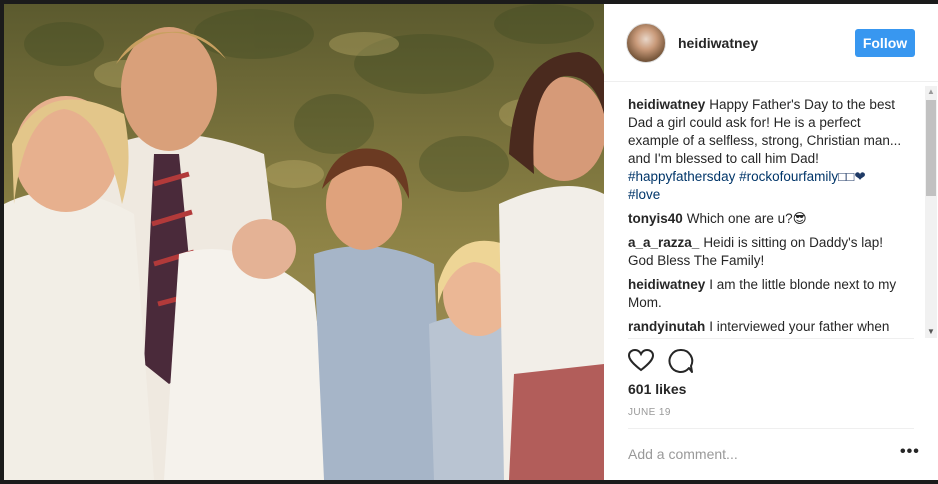  Describe the element at coordinates (753, 454) in the screenshot. I see `add-comment-input` at that location.